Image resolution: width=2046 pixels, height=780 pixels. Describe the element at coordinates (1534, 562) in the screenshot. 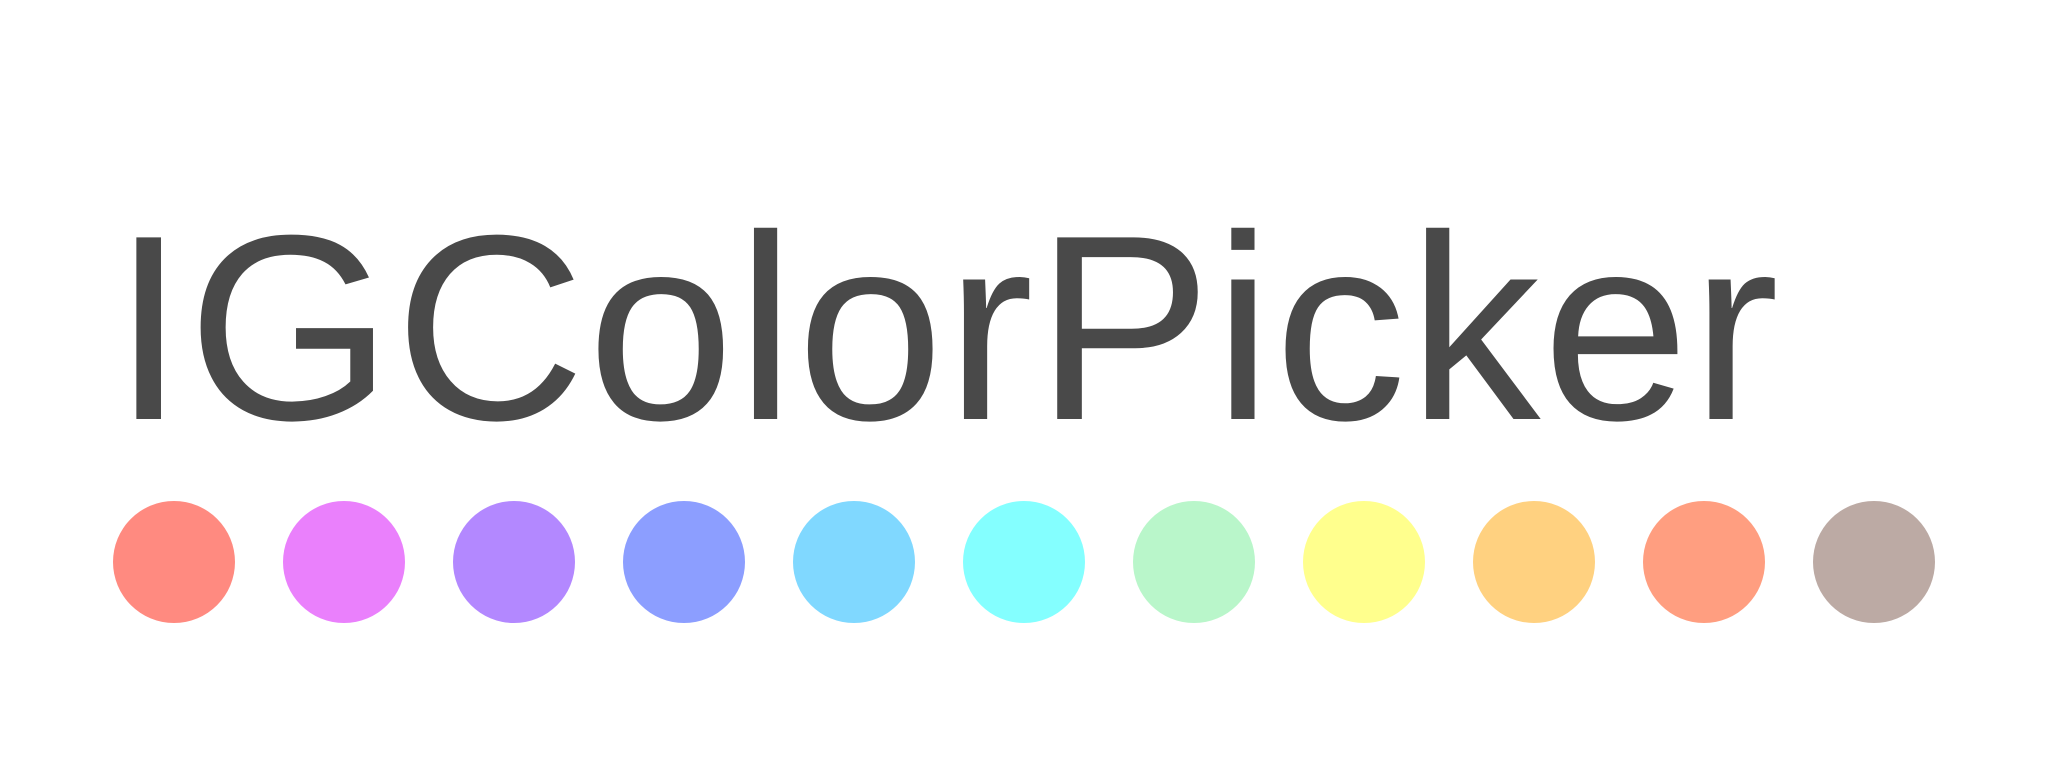

I see `color-swatch-amber` at that location.